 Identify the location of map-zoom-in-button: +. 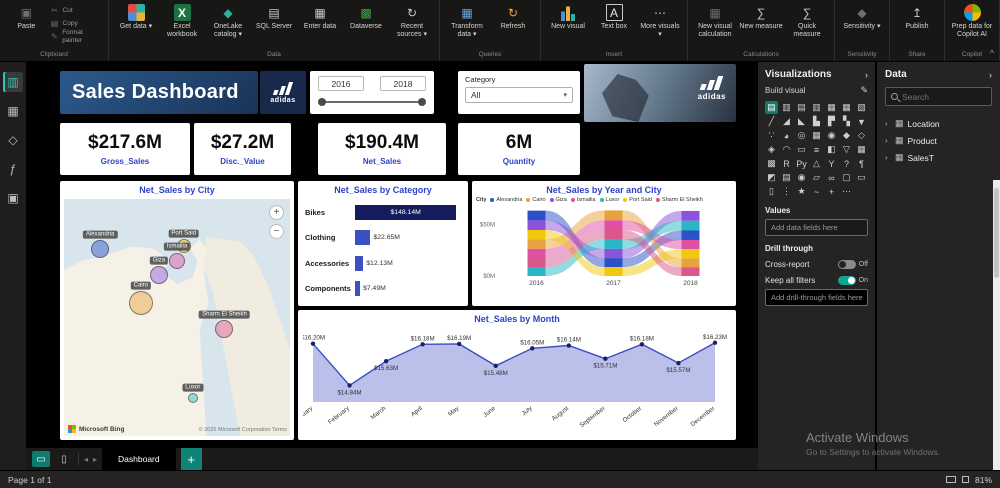
(276, 212).